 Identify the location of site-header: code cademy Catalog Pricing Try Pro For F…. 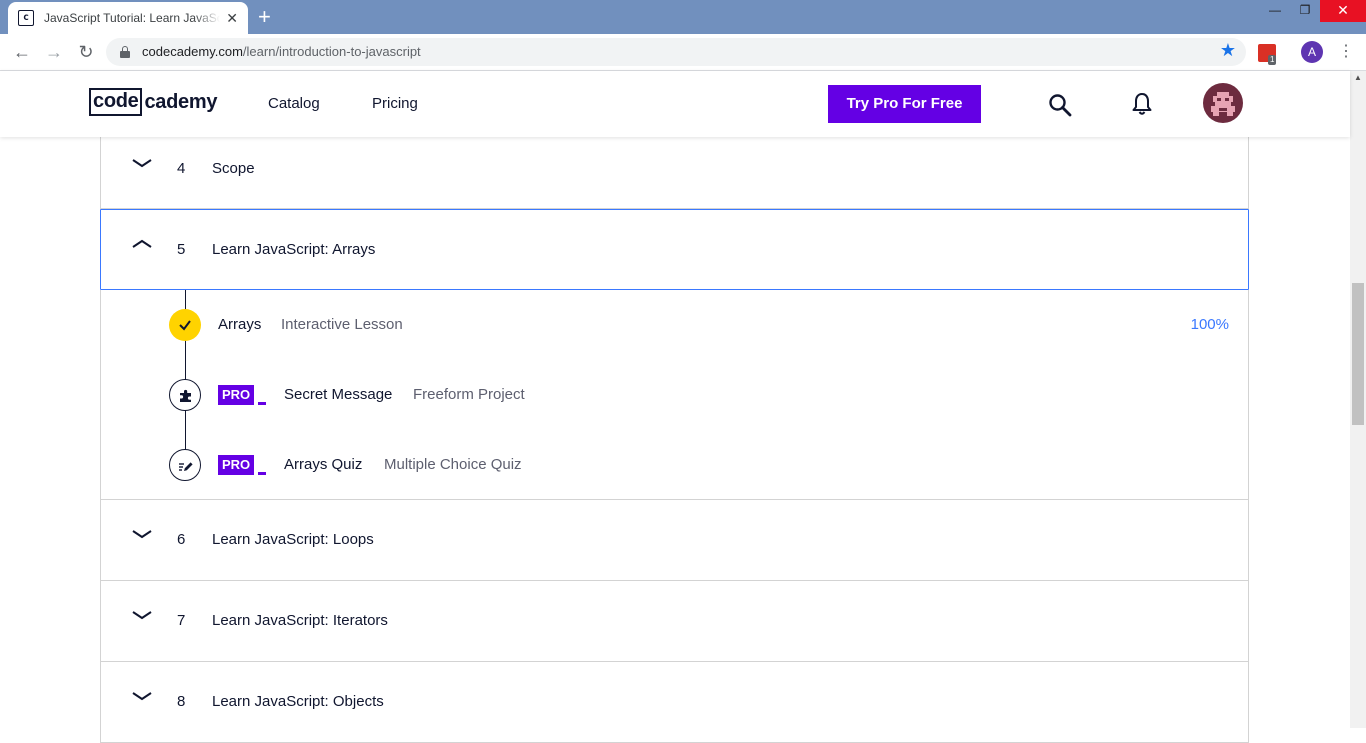
(675, 104).